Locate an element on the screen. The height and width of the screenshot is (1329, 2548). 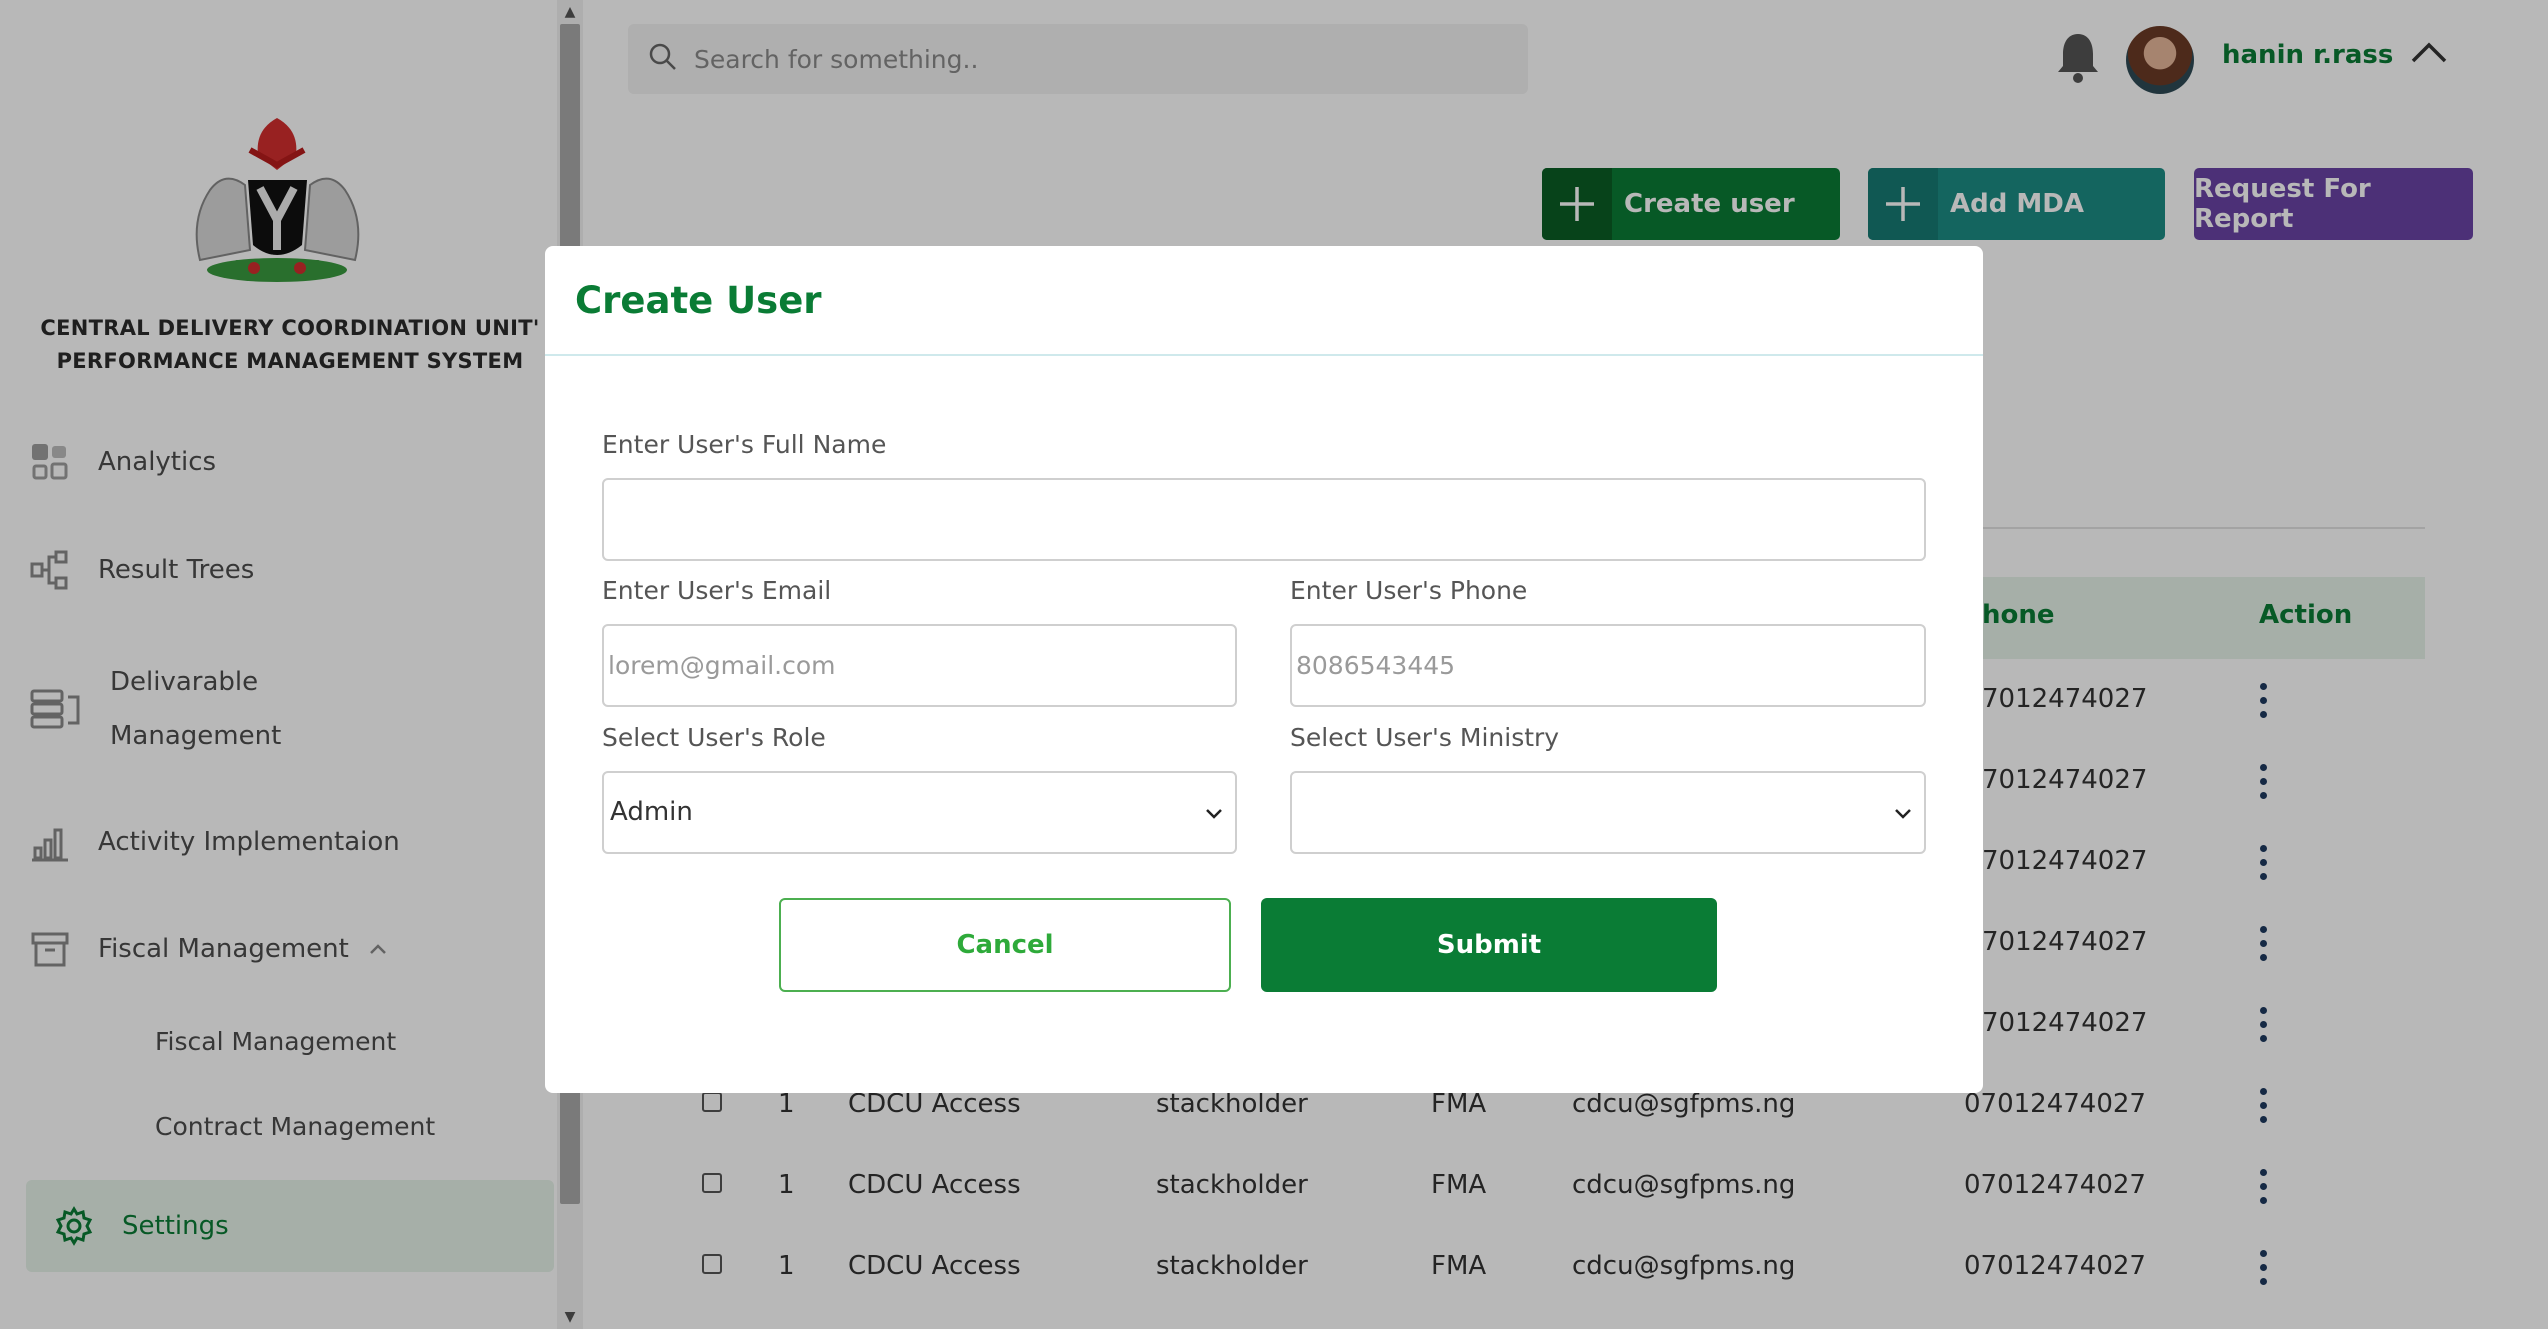
role-select: Admin is located at coordinates (919, 812).